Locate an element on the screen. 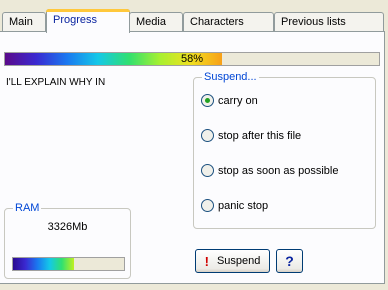  radio-stop-asap: stop as soon as possible is located at coordinates (269, 170).